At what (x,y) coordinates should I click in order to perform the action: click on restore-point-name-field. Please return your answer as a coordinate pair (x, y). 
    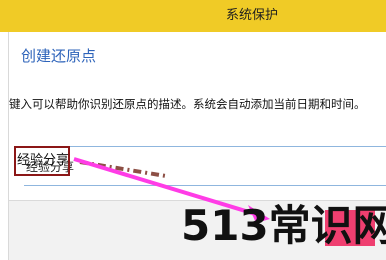
    Looking at the image, I should click on (205, 166).